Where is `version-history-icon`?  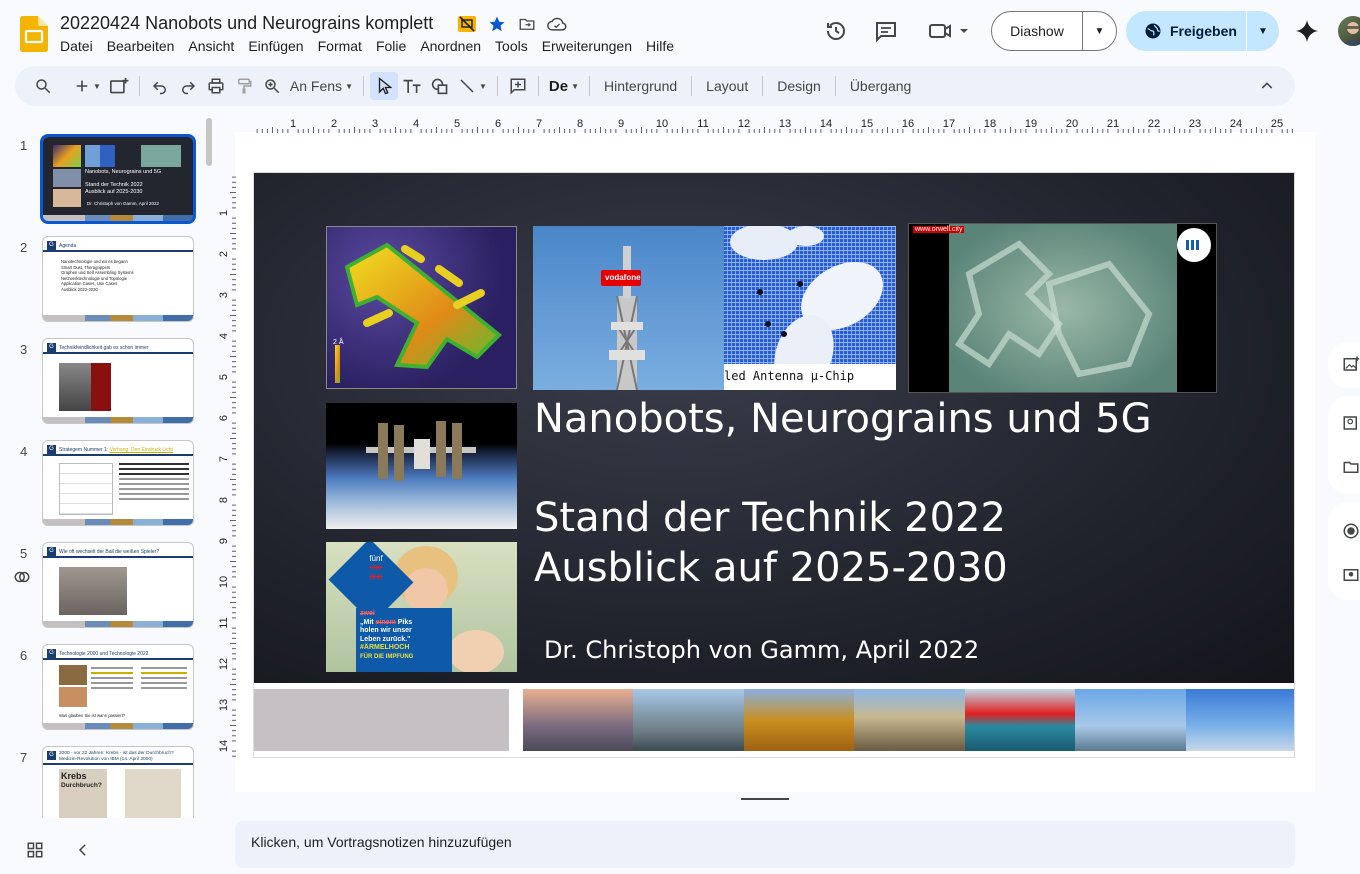 version-history-icon is located at coordinates (836, 31).